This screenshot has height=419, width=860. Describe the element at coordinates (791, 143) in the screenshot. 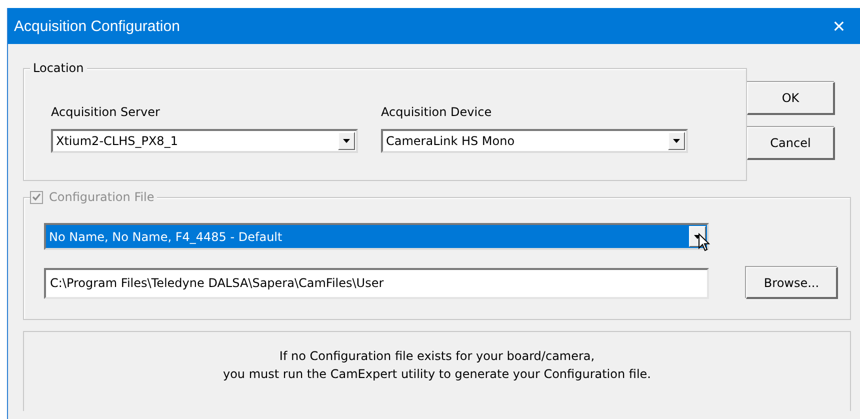

I see `dialog-button: Cancel` at that location.